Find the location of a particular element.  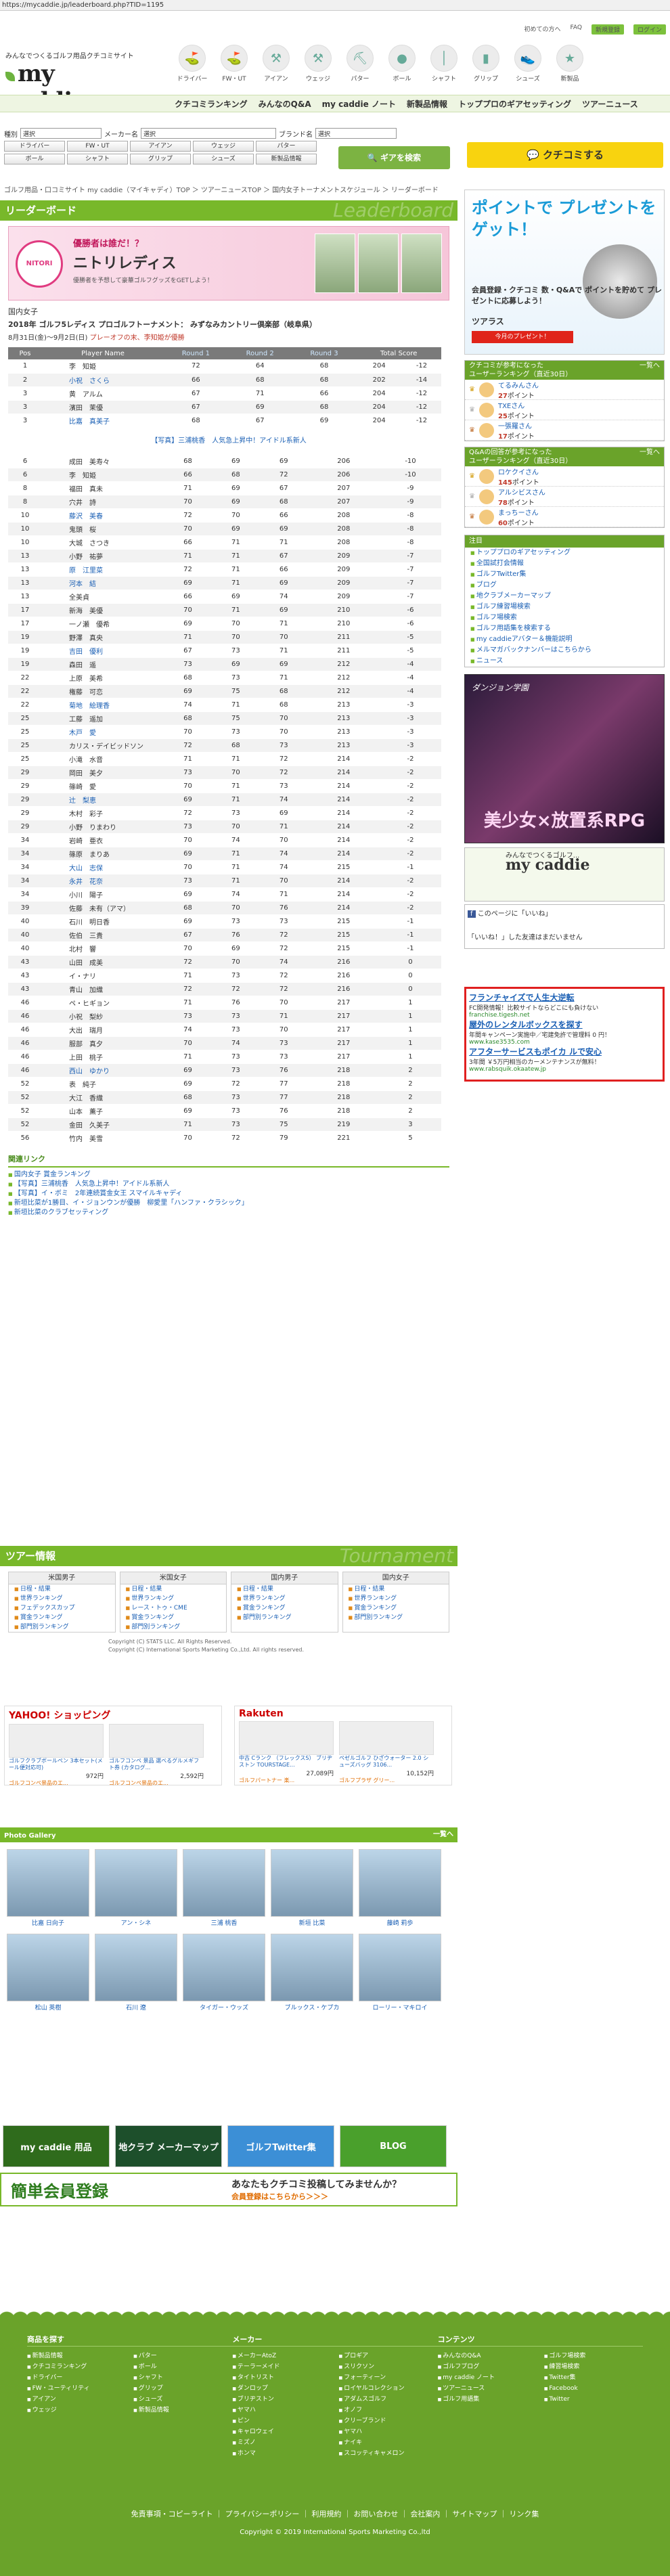

player-name: 比嘉 真美子 is located at coordinates (103, 421).